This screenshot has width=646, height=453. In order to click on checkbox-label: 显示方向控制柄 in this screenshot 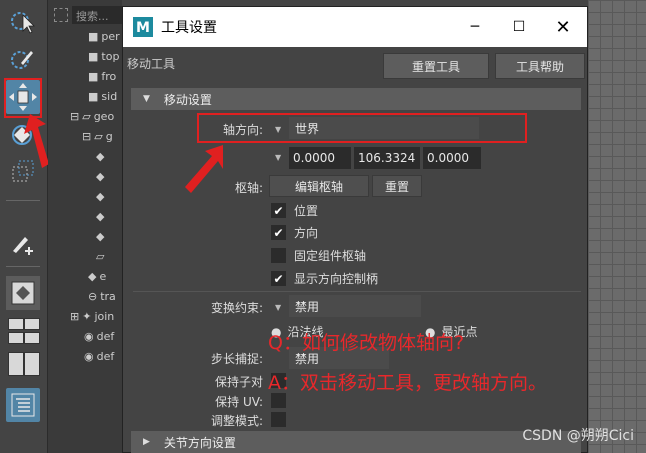, I will do `click(336, 279)`.